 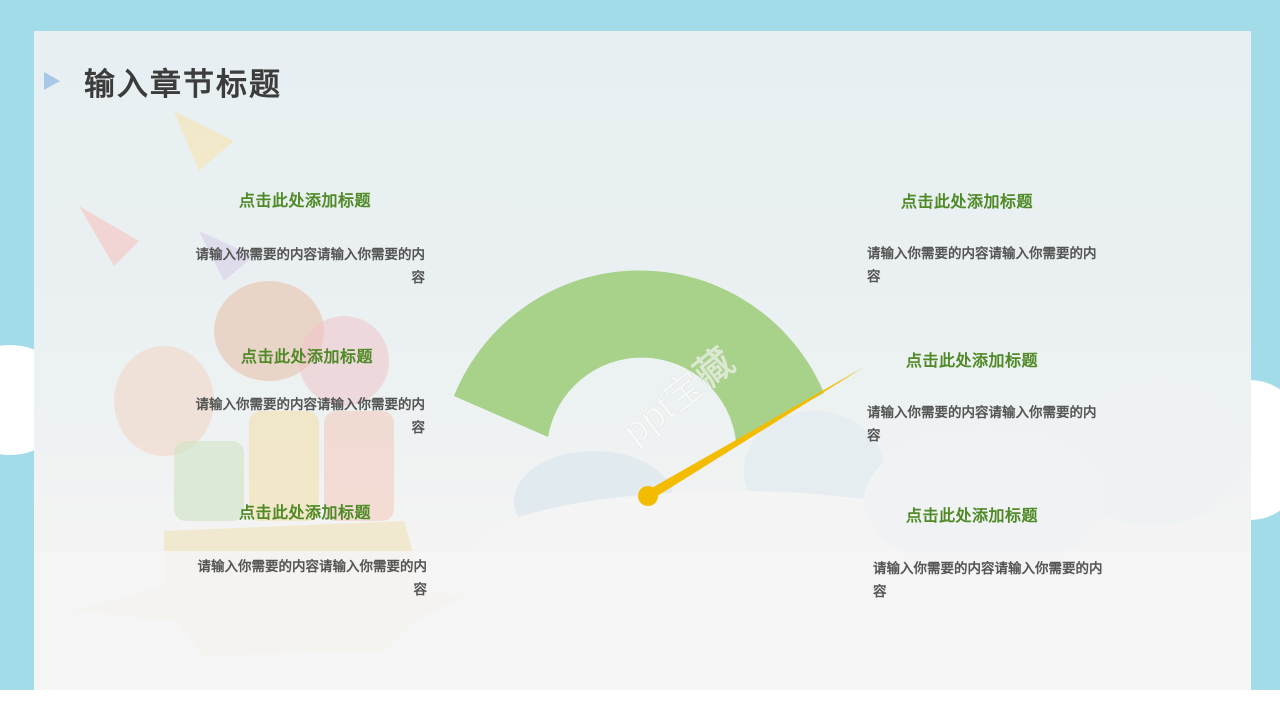 I want to click on right-item-1-body: 请输入你需要的内容请输入你需要的内容, so click(x=982, y=266).